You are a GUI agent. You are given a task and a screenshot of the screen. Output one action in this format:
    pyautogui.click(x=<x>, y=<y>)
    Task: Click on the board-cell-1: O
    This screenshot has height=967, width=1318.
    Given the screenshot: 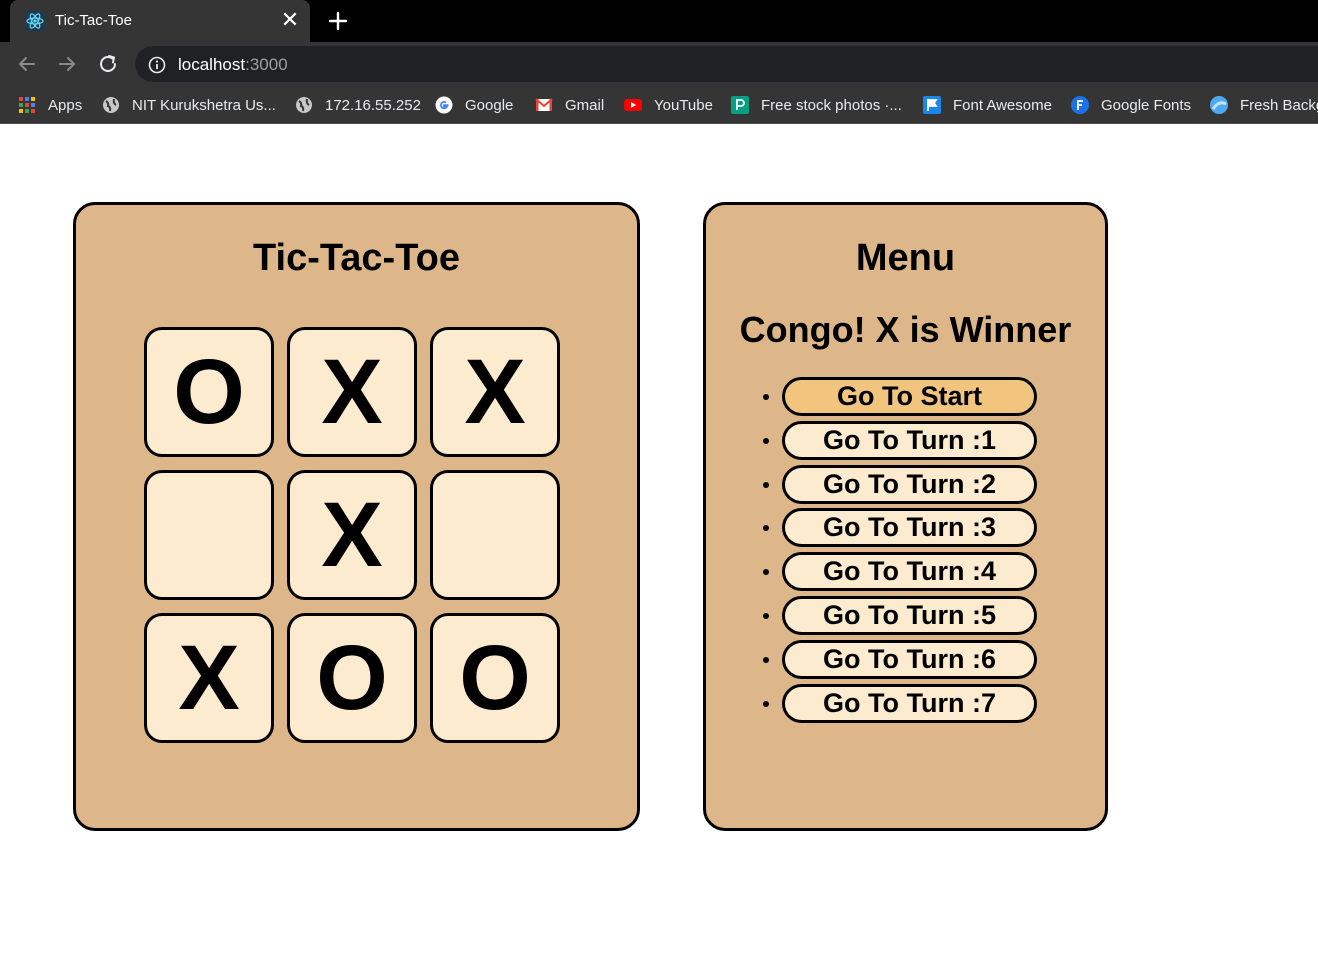 What is the action you would take?
    pyautogui.click(x=209, y=392)
    